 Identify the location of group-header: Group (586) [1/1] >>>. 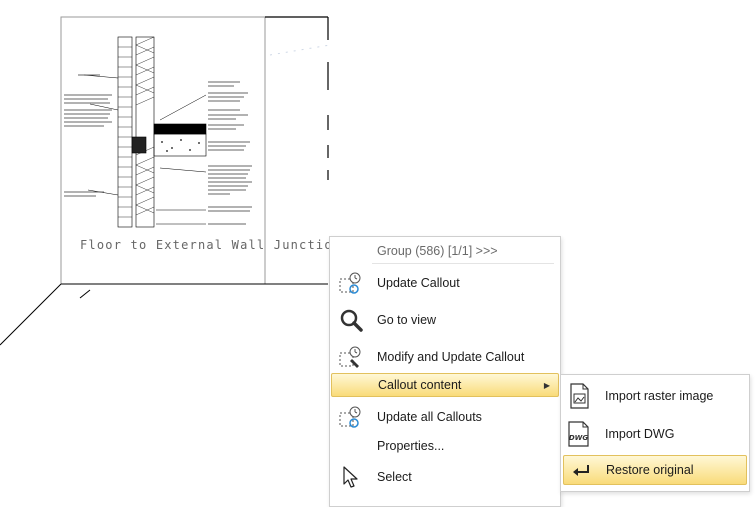
(445, 251).